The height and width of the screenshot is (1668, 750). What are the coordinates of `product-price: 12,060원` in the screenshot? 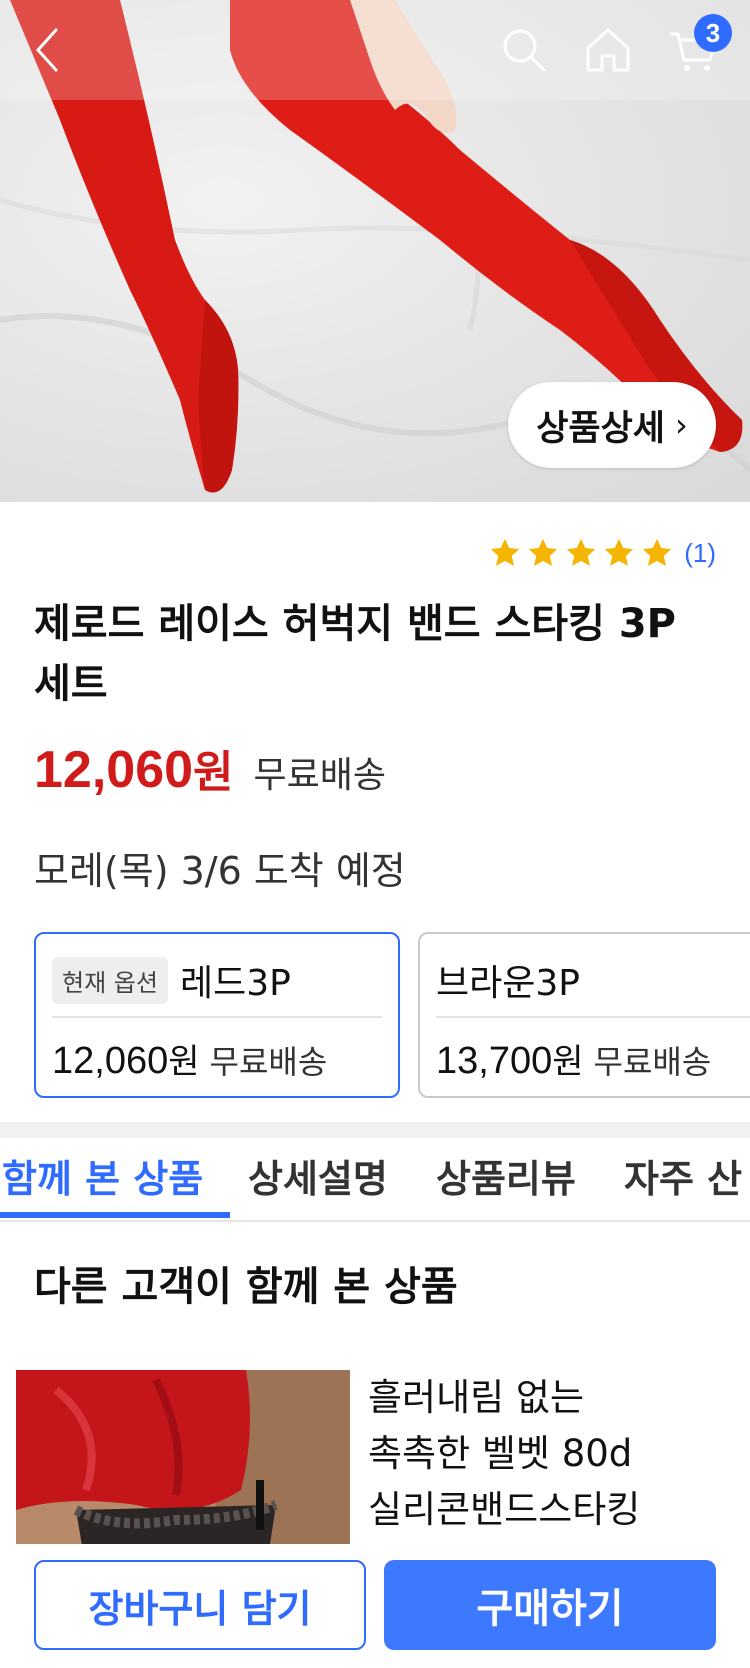 It's located at (134, 768).